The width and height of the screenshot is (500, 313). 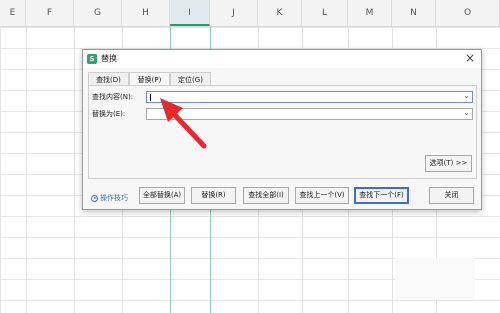 What do you see at coordinates (188, 129) in the screenshot?
I see `arrow-shaft` at bounding box center [188, 129].